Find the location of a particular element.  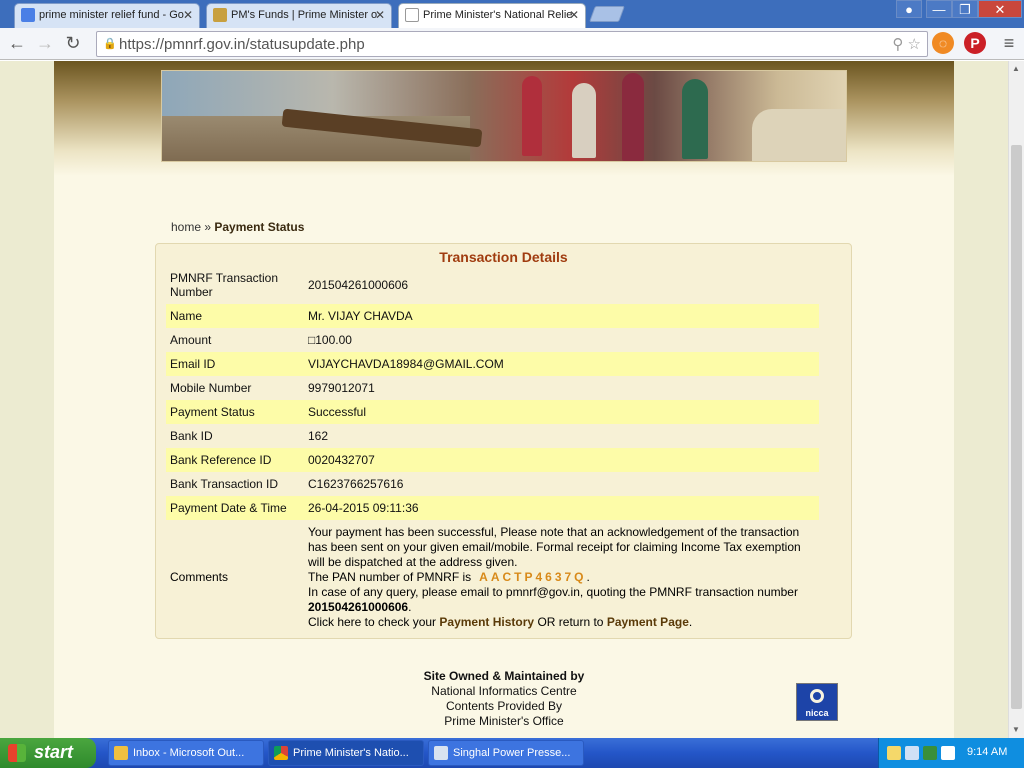

breadcrumb-current: Payment Status is located at coordinates (259, 227).